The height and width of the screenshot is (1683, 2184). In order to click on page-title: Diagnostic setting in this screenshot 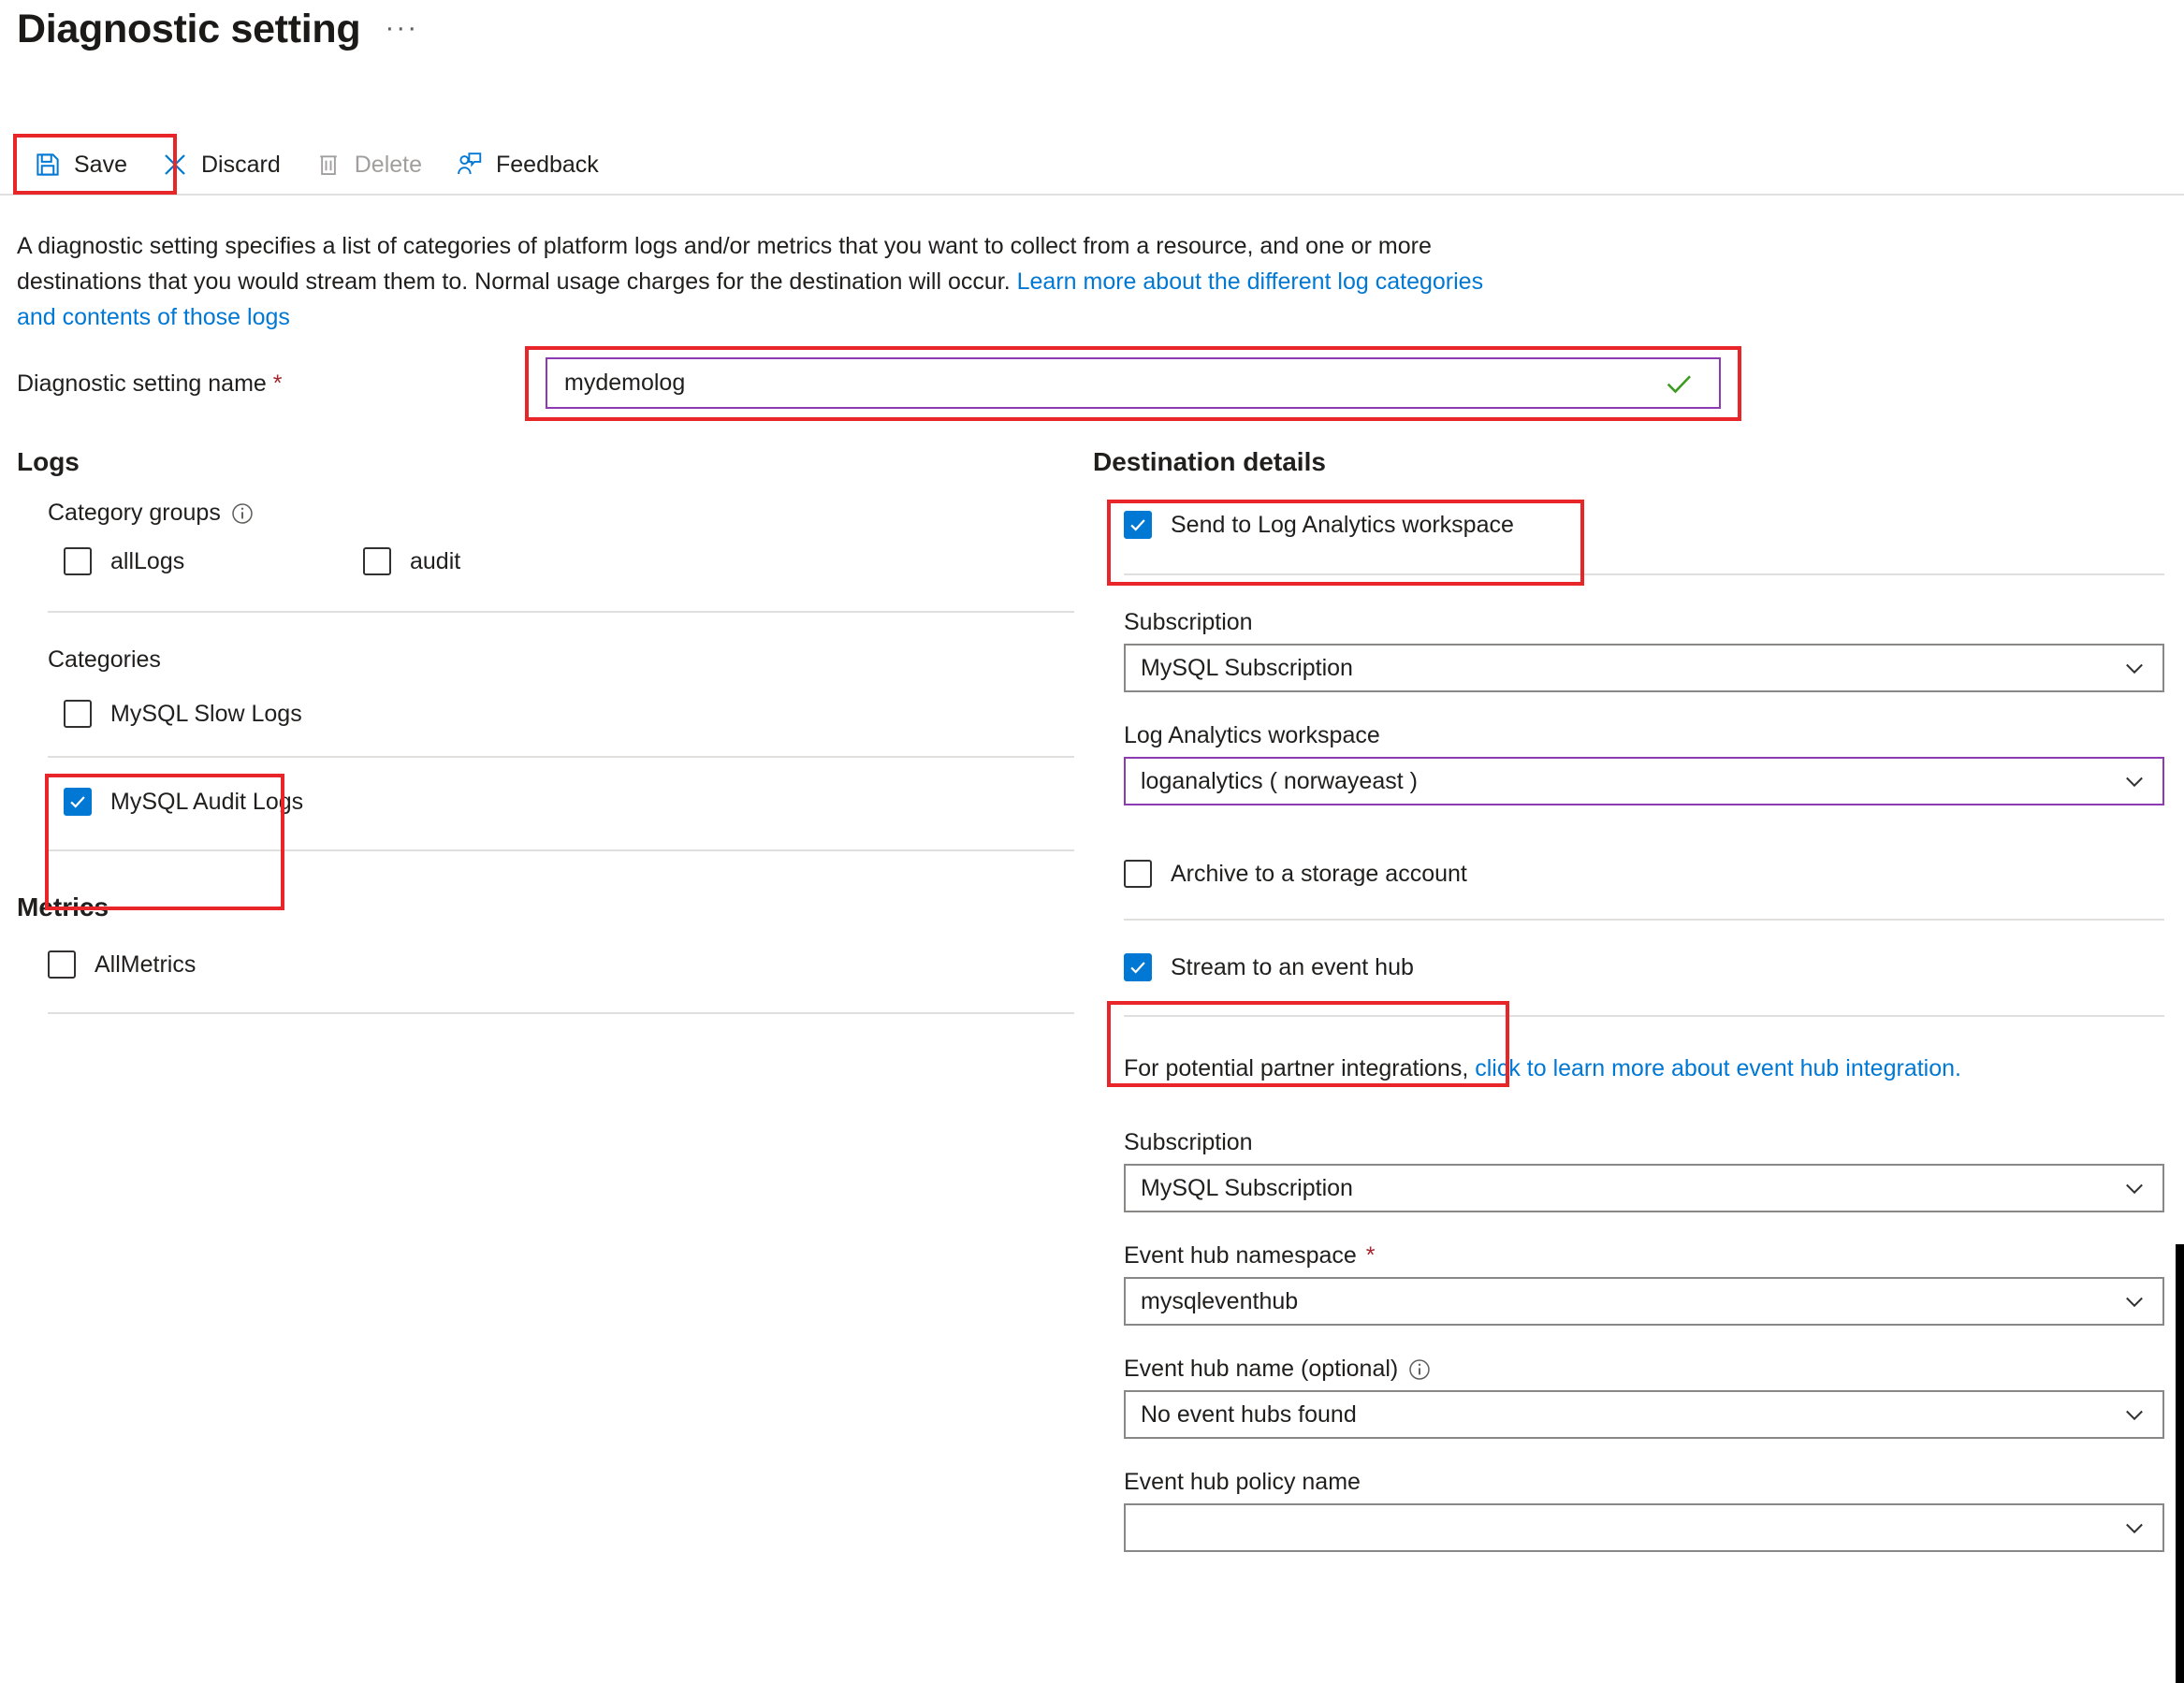, I will do `click(189, 29)`.